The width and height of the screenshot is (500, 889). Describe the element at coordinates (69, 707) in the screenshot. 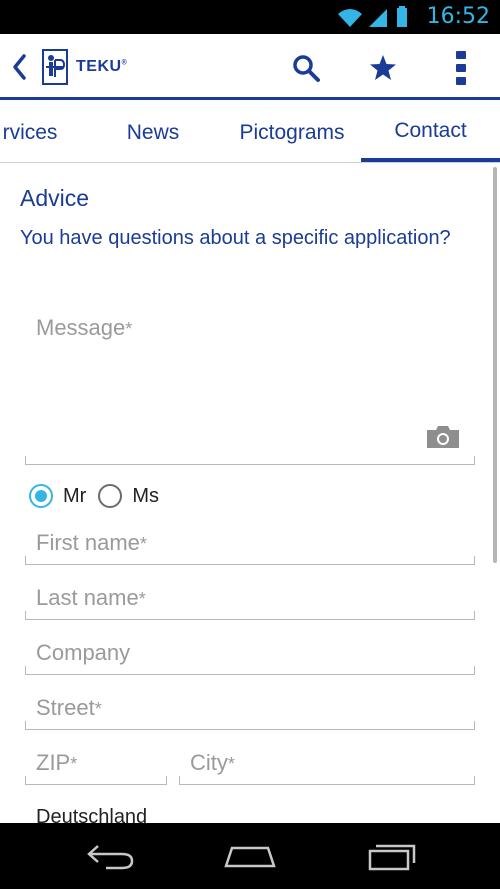

I see `street-placeholder: Street*` at that location.